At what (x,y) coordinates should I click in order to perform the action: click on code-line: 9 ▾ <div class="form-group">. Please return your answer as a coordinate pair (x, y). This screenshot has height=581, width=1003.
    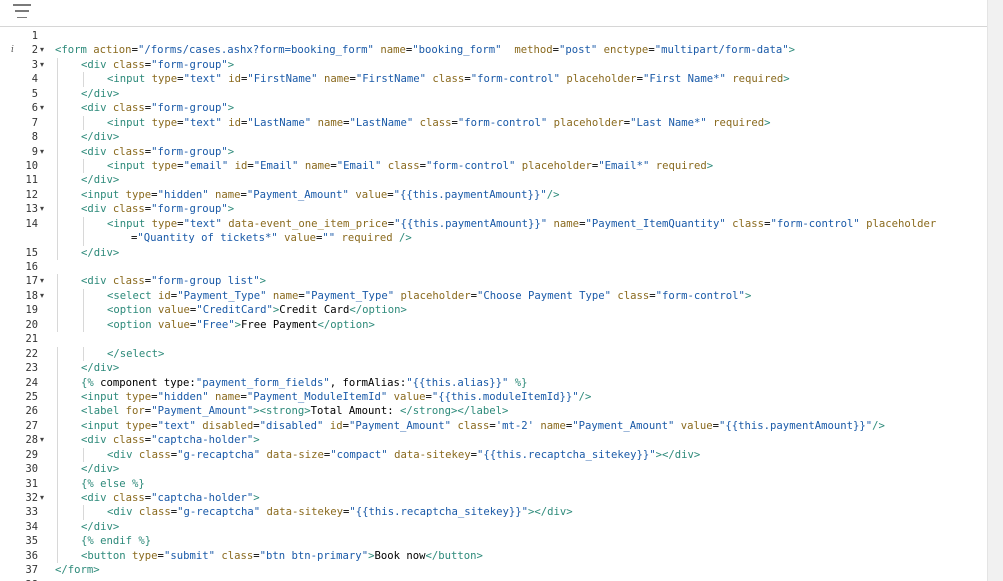
    Looking at the image, I should click on (494, 151).